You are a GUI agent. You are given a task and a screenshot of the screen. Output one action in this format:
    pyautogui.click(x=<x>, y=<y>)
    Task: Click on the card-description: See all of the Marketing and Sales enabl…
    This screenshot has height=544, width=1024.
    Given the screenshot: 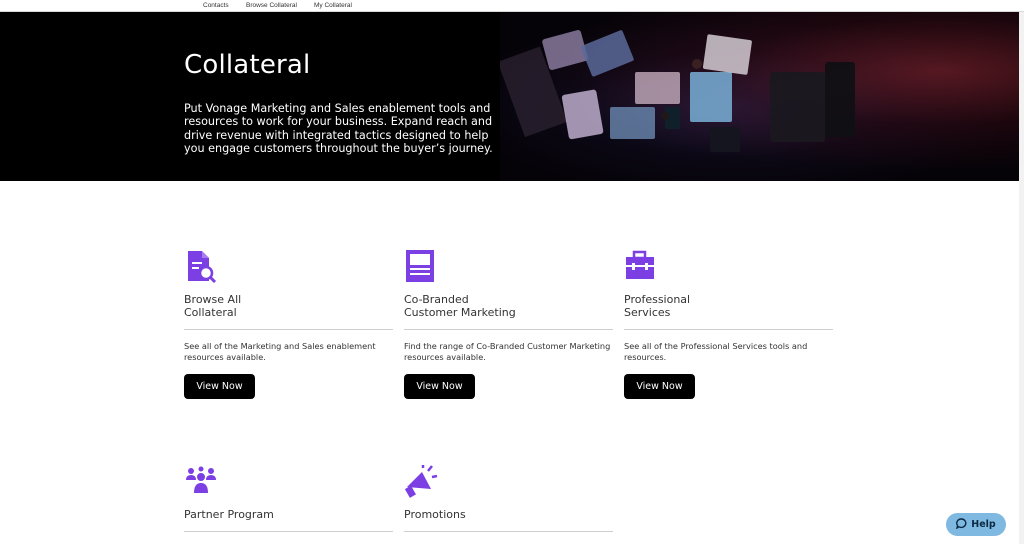 What is the action you would take?
    pyautogui.click(x=280, y=351)
    